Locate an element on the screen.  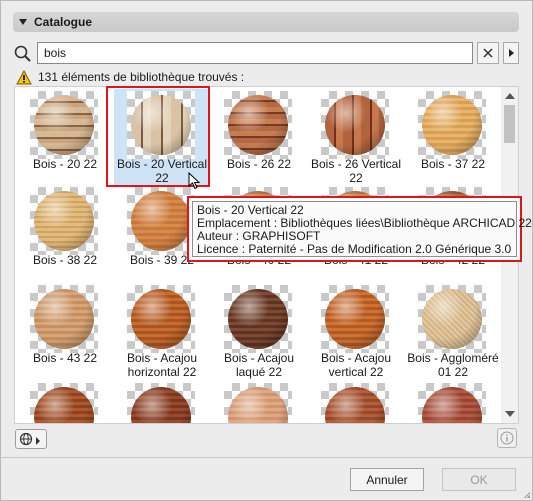
search-options-button is located at coordinates (511, 53).